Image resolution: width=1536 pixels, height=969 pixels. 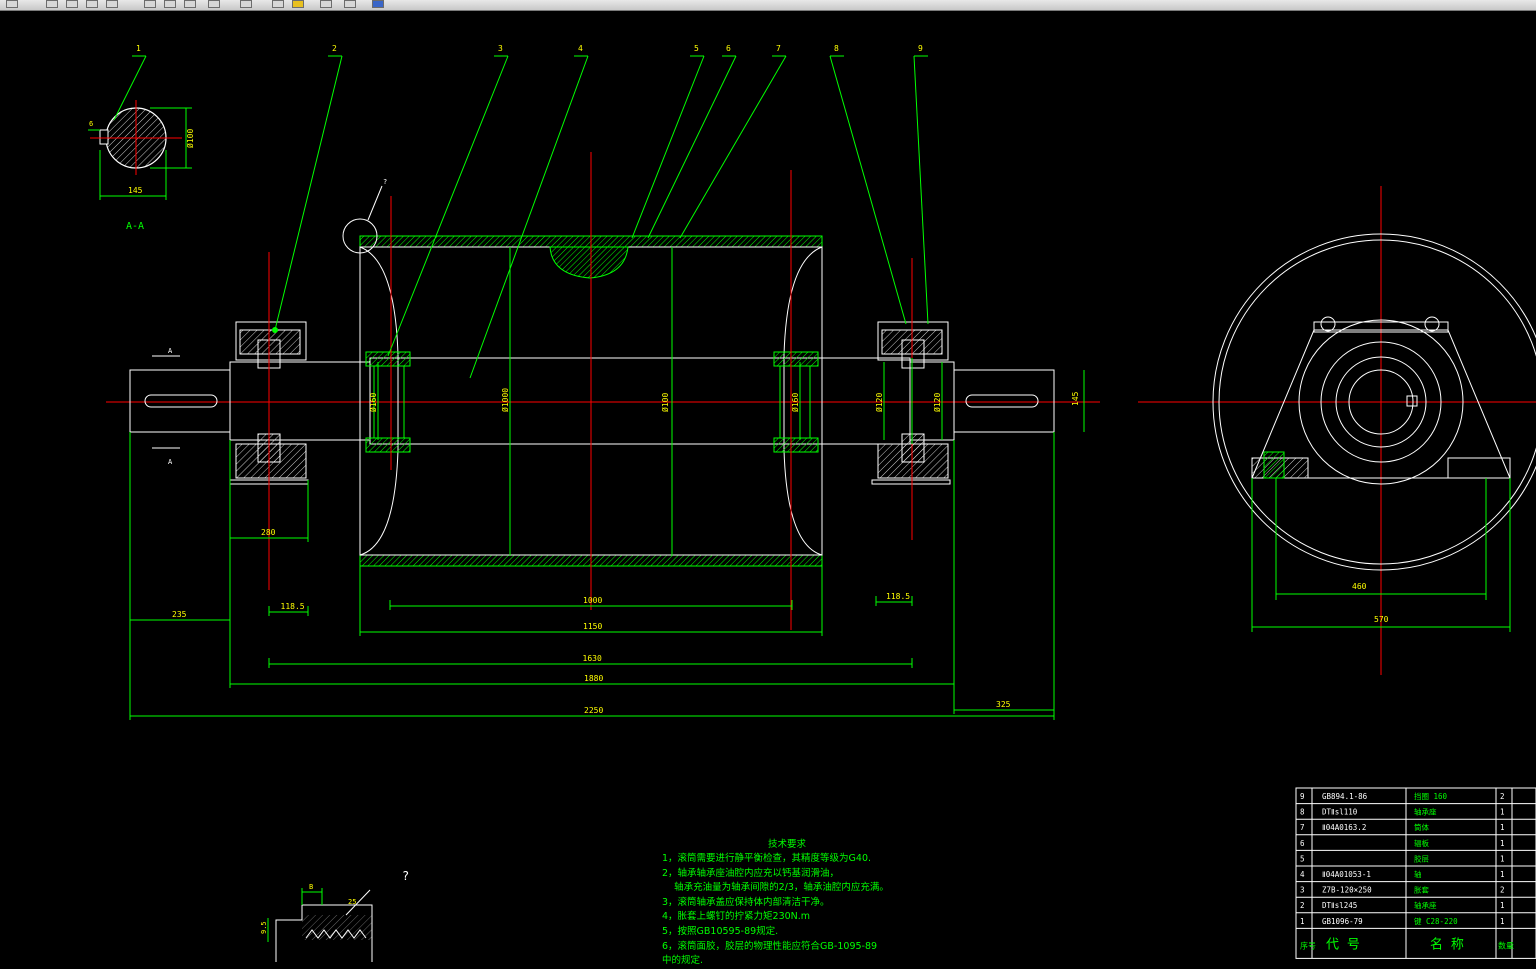 What do you see at coordinates (278, 4) in the screenshot?
I see `tool-palette-icon` at bounding box center [278, 4].